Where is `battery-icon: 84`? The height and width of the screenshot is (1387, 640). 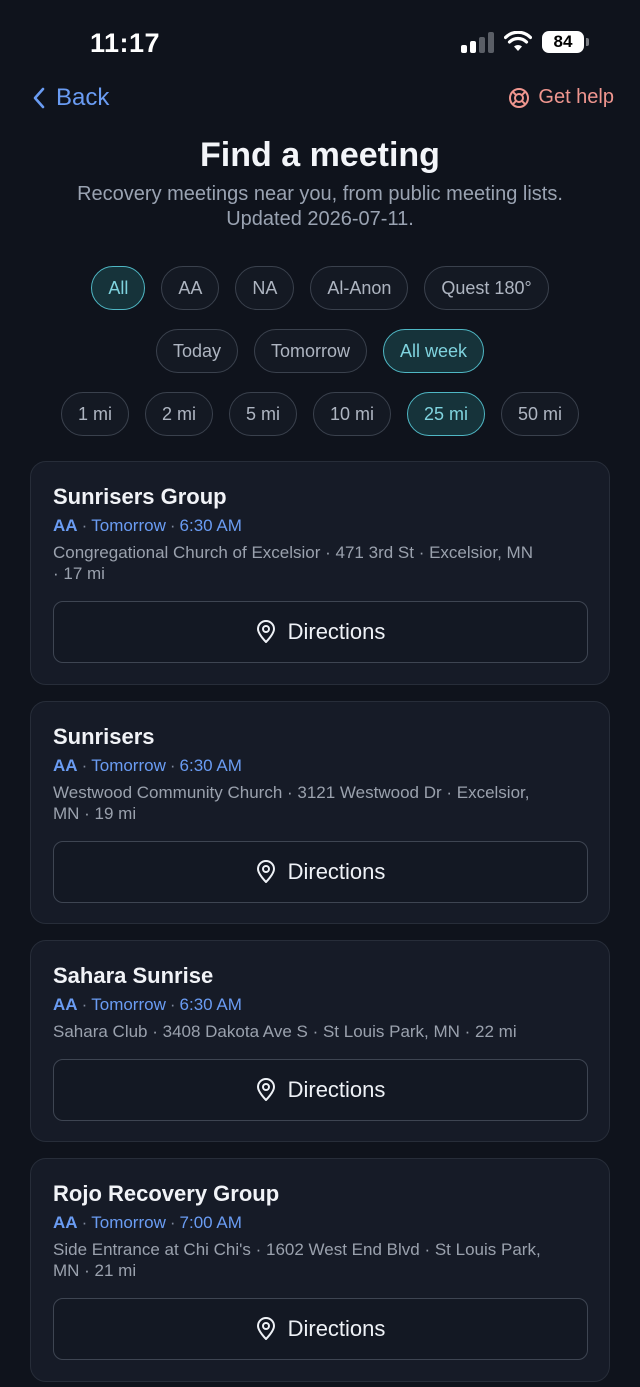 battery-icon: 84 is located at coordinates (565, 42).